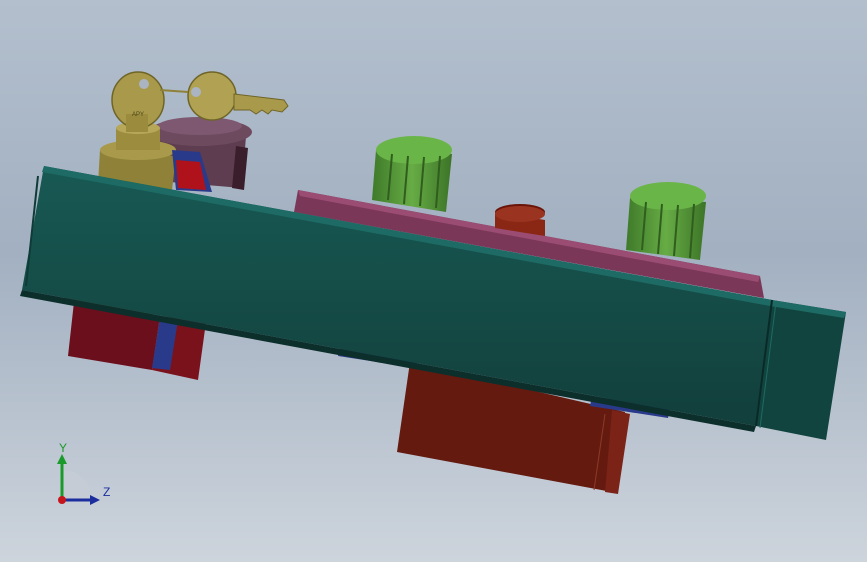  I want to click on key-inscription: APY, so click(138, 115).